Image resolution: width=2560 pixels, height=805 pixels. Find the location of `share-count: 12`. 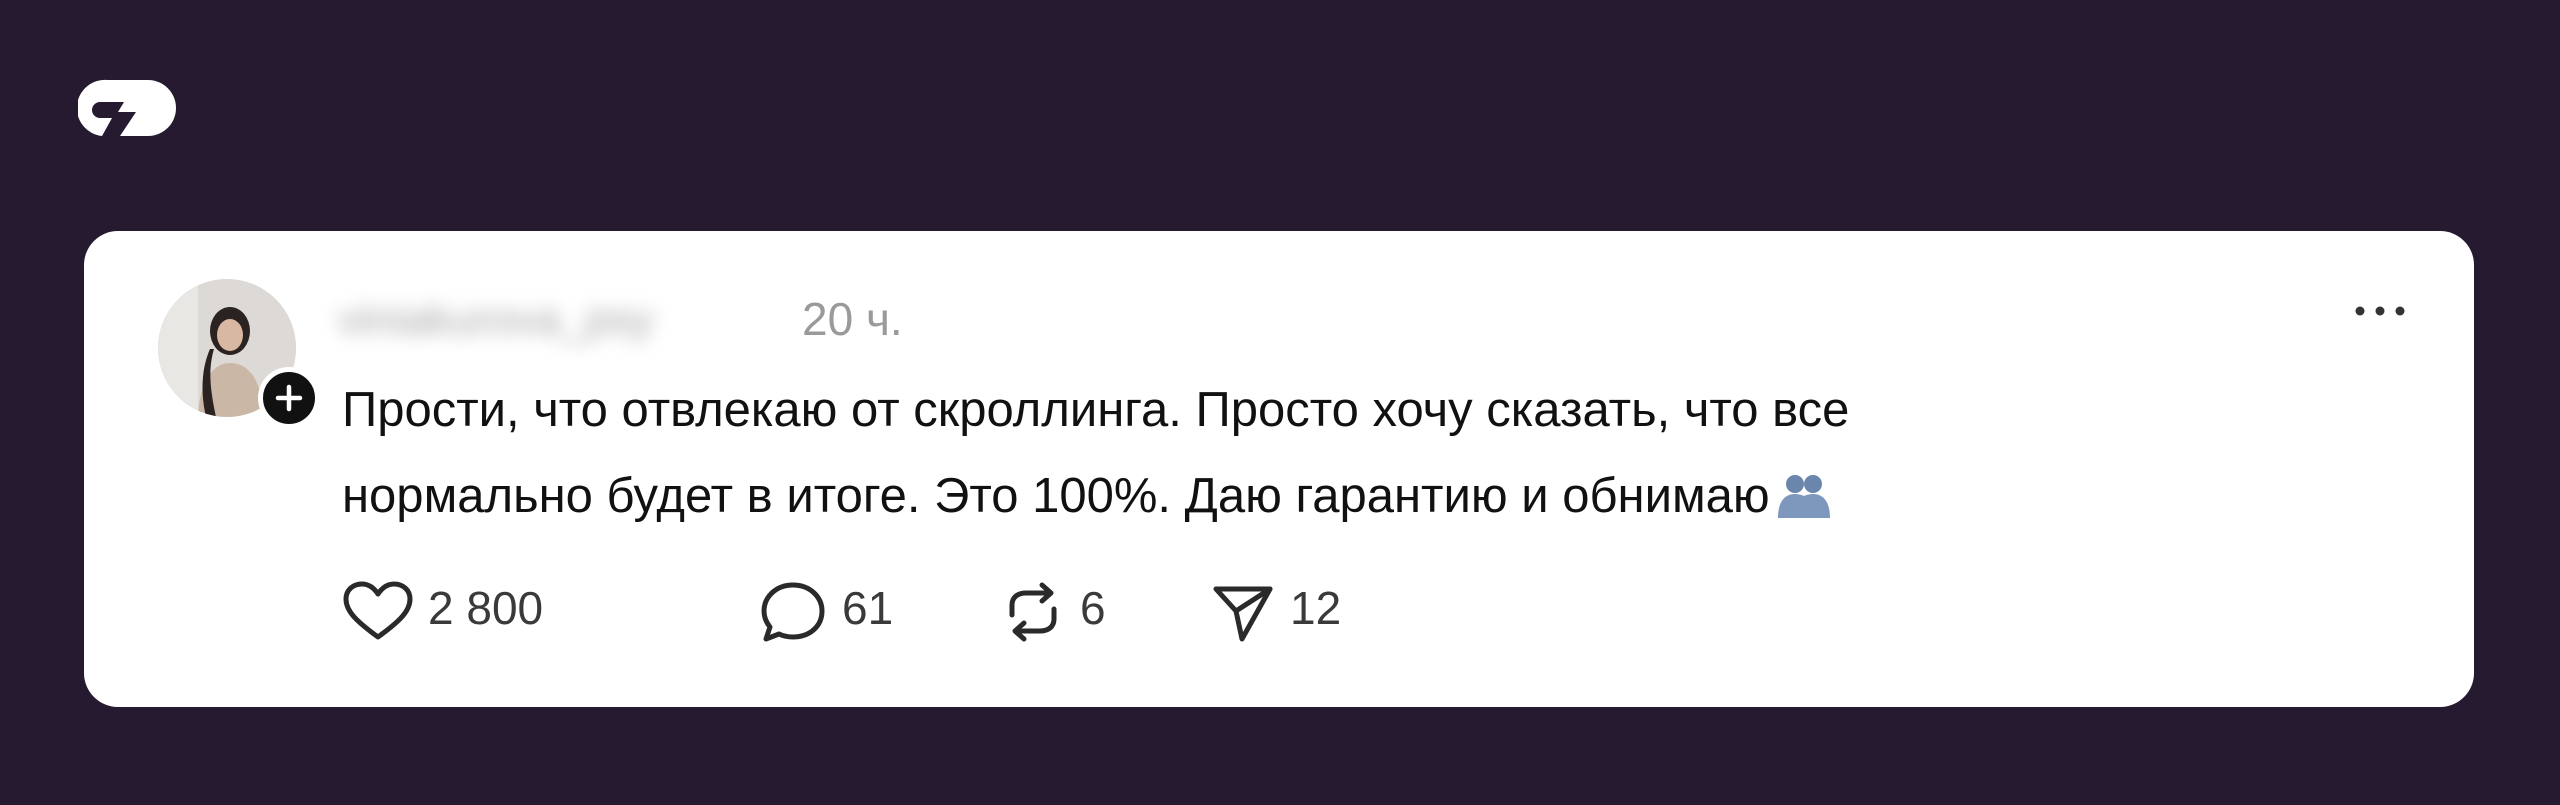

share-count: 12 is located at coordinates (1316, 608).